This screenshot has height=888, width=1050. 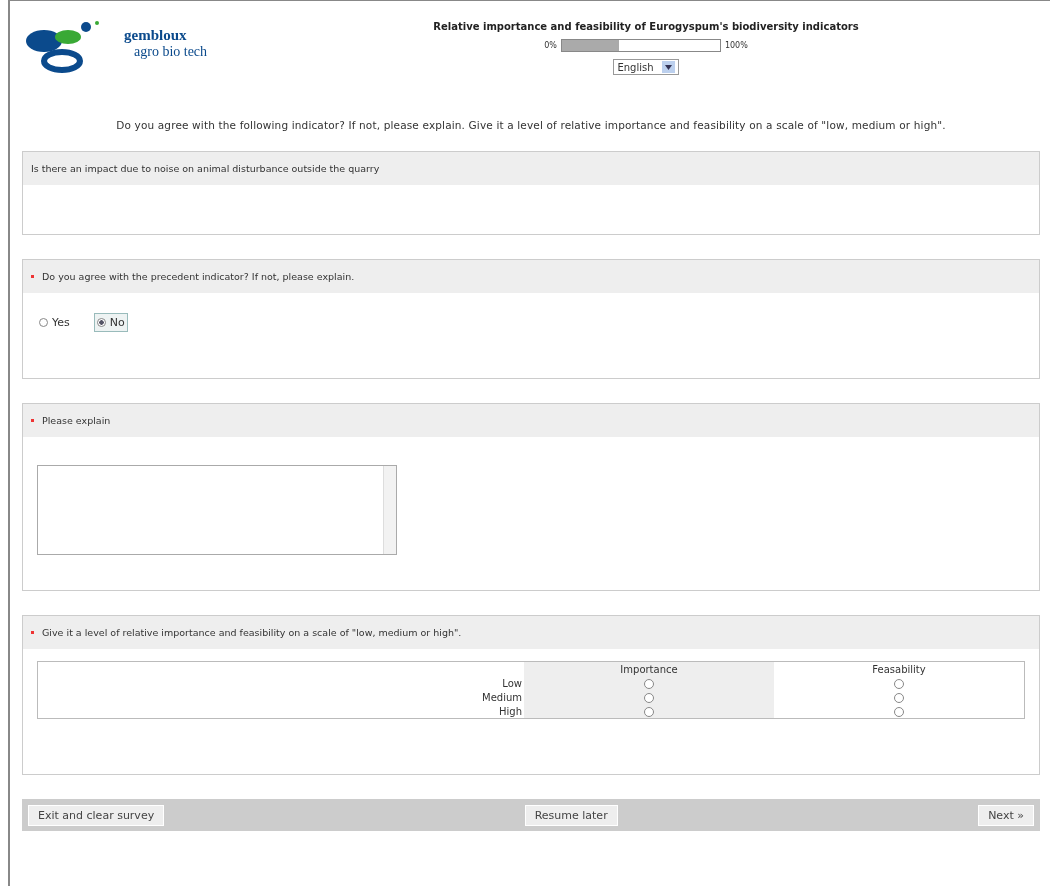 What do you see at coordinates (96, 815) in the screenshot?
I see `exit-button: Exit and clear survey` at bounding box center [96, 815].